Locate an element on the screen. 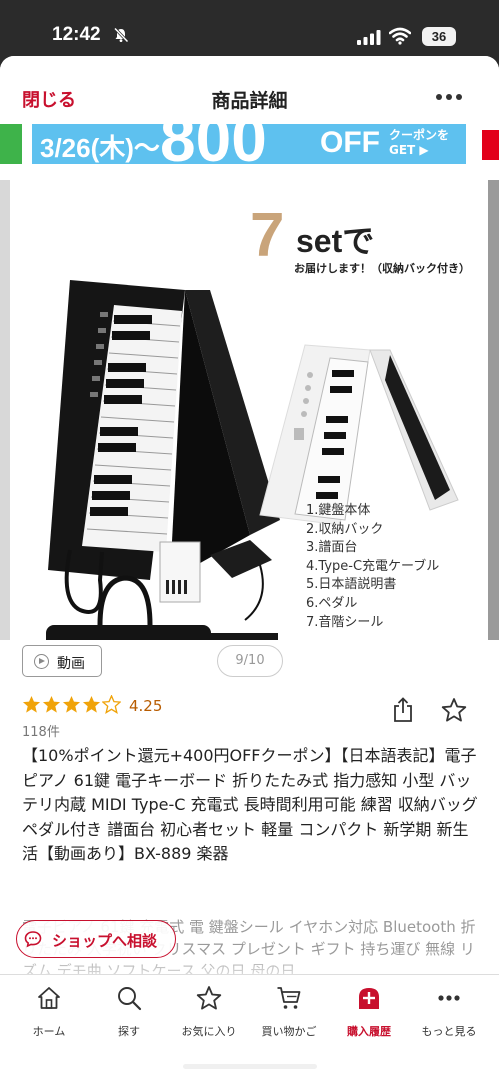 Image resolution: width=499 pixels, height=1080 pixels. coupon-banner: 3/26(木)～ 800 OFF クーポンを GET ▶ is located at coordinates (249, 144).